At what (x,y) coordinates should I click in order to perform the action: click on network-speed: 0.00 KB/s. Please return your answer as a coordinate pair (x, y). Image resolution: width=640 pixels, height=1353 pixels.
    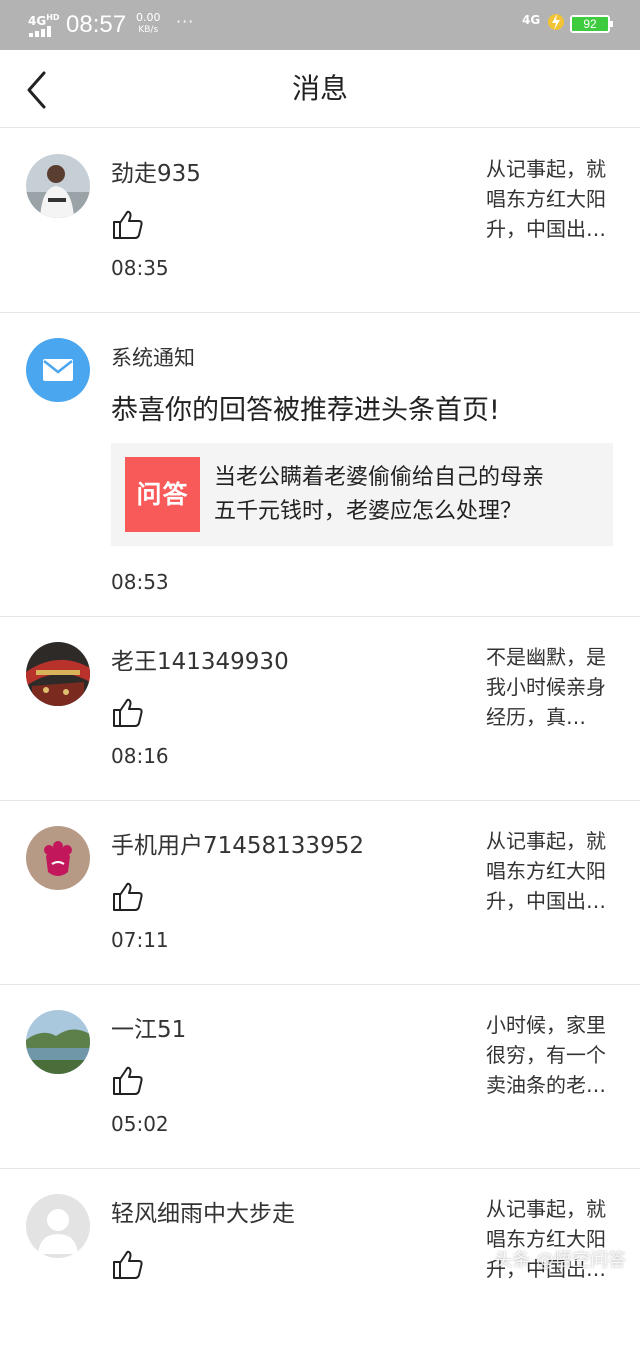
    Looking at the image, I should click on (148, 24).